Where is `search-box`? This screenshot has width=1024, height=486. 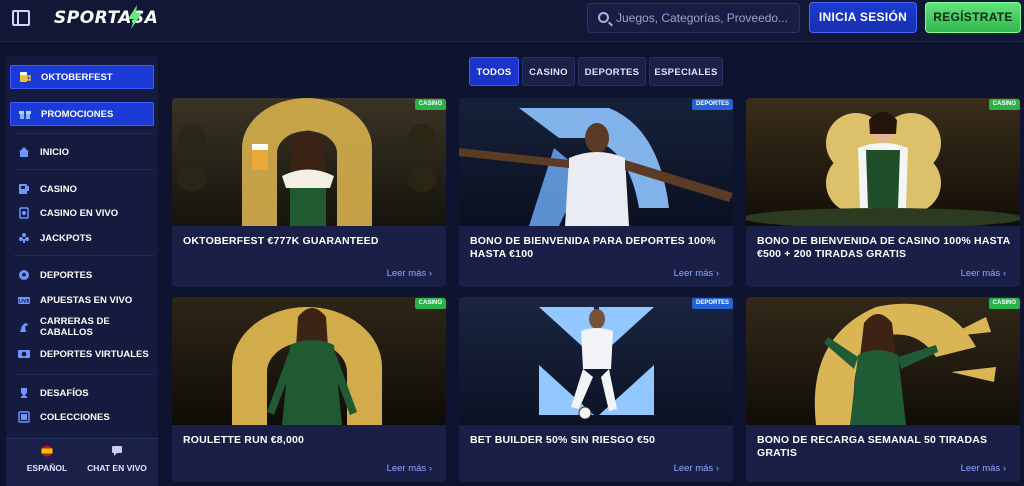 search-box is located at coordinates (693, 18).